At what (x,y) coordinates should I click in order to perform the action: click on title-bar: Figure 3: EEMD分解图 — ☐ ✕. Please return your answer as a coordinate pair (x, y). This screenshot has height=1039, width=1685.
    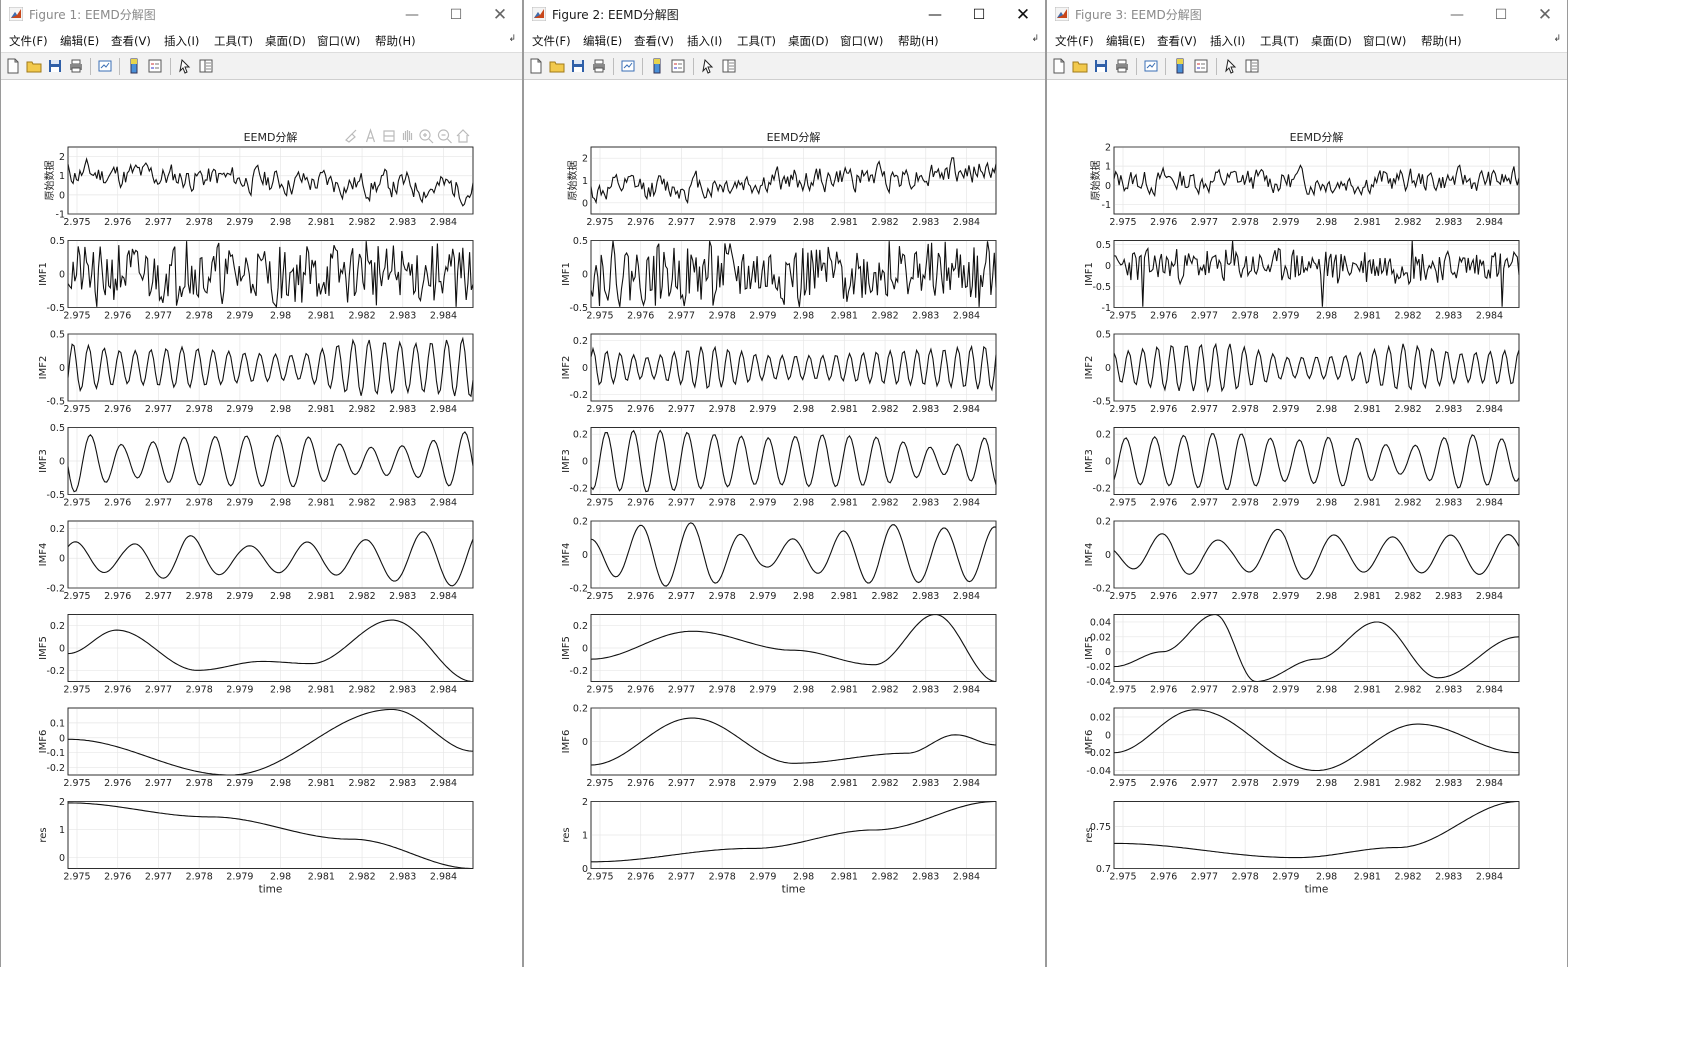
    Looking at the image, I should click on (1307, 15).